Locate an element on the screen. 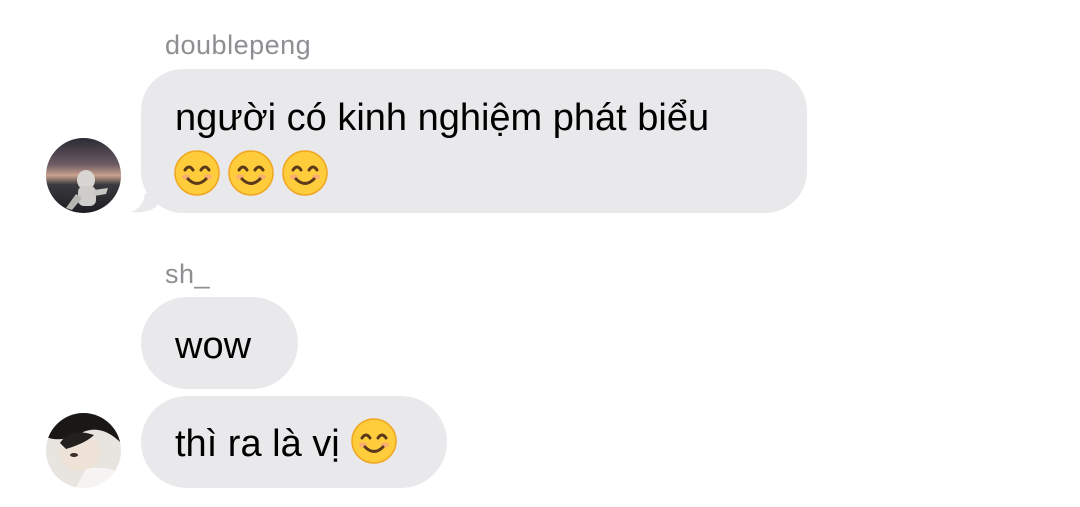 Image resolution: width=1080 pixels, height=507 pixels. message-bubble: thì ra là vị is located at coordinates (294, 442).